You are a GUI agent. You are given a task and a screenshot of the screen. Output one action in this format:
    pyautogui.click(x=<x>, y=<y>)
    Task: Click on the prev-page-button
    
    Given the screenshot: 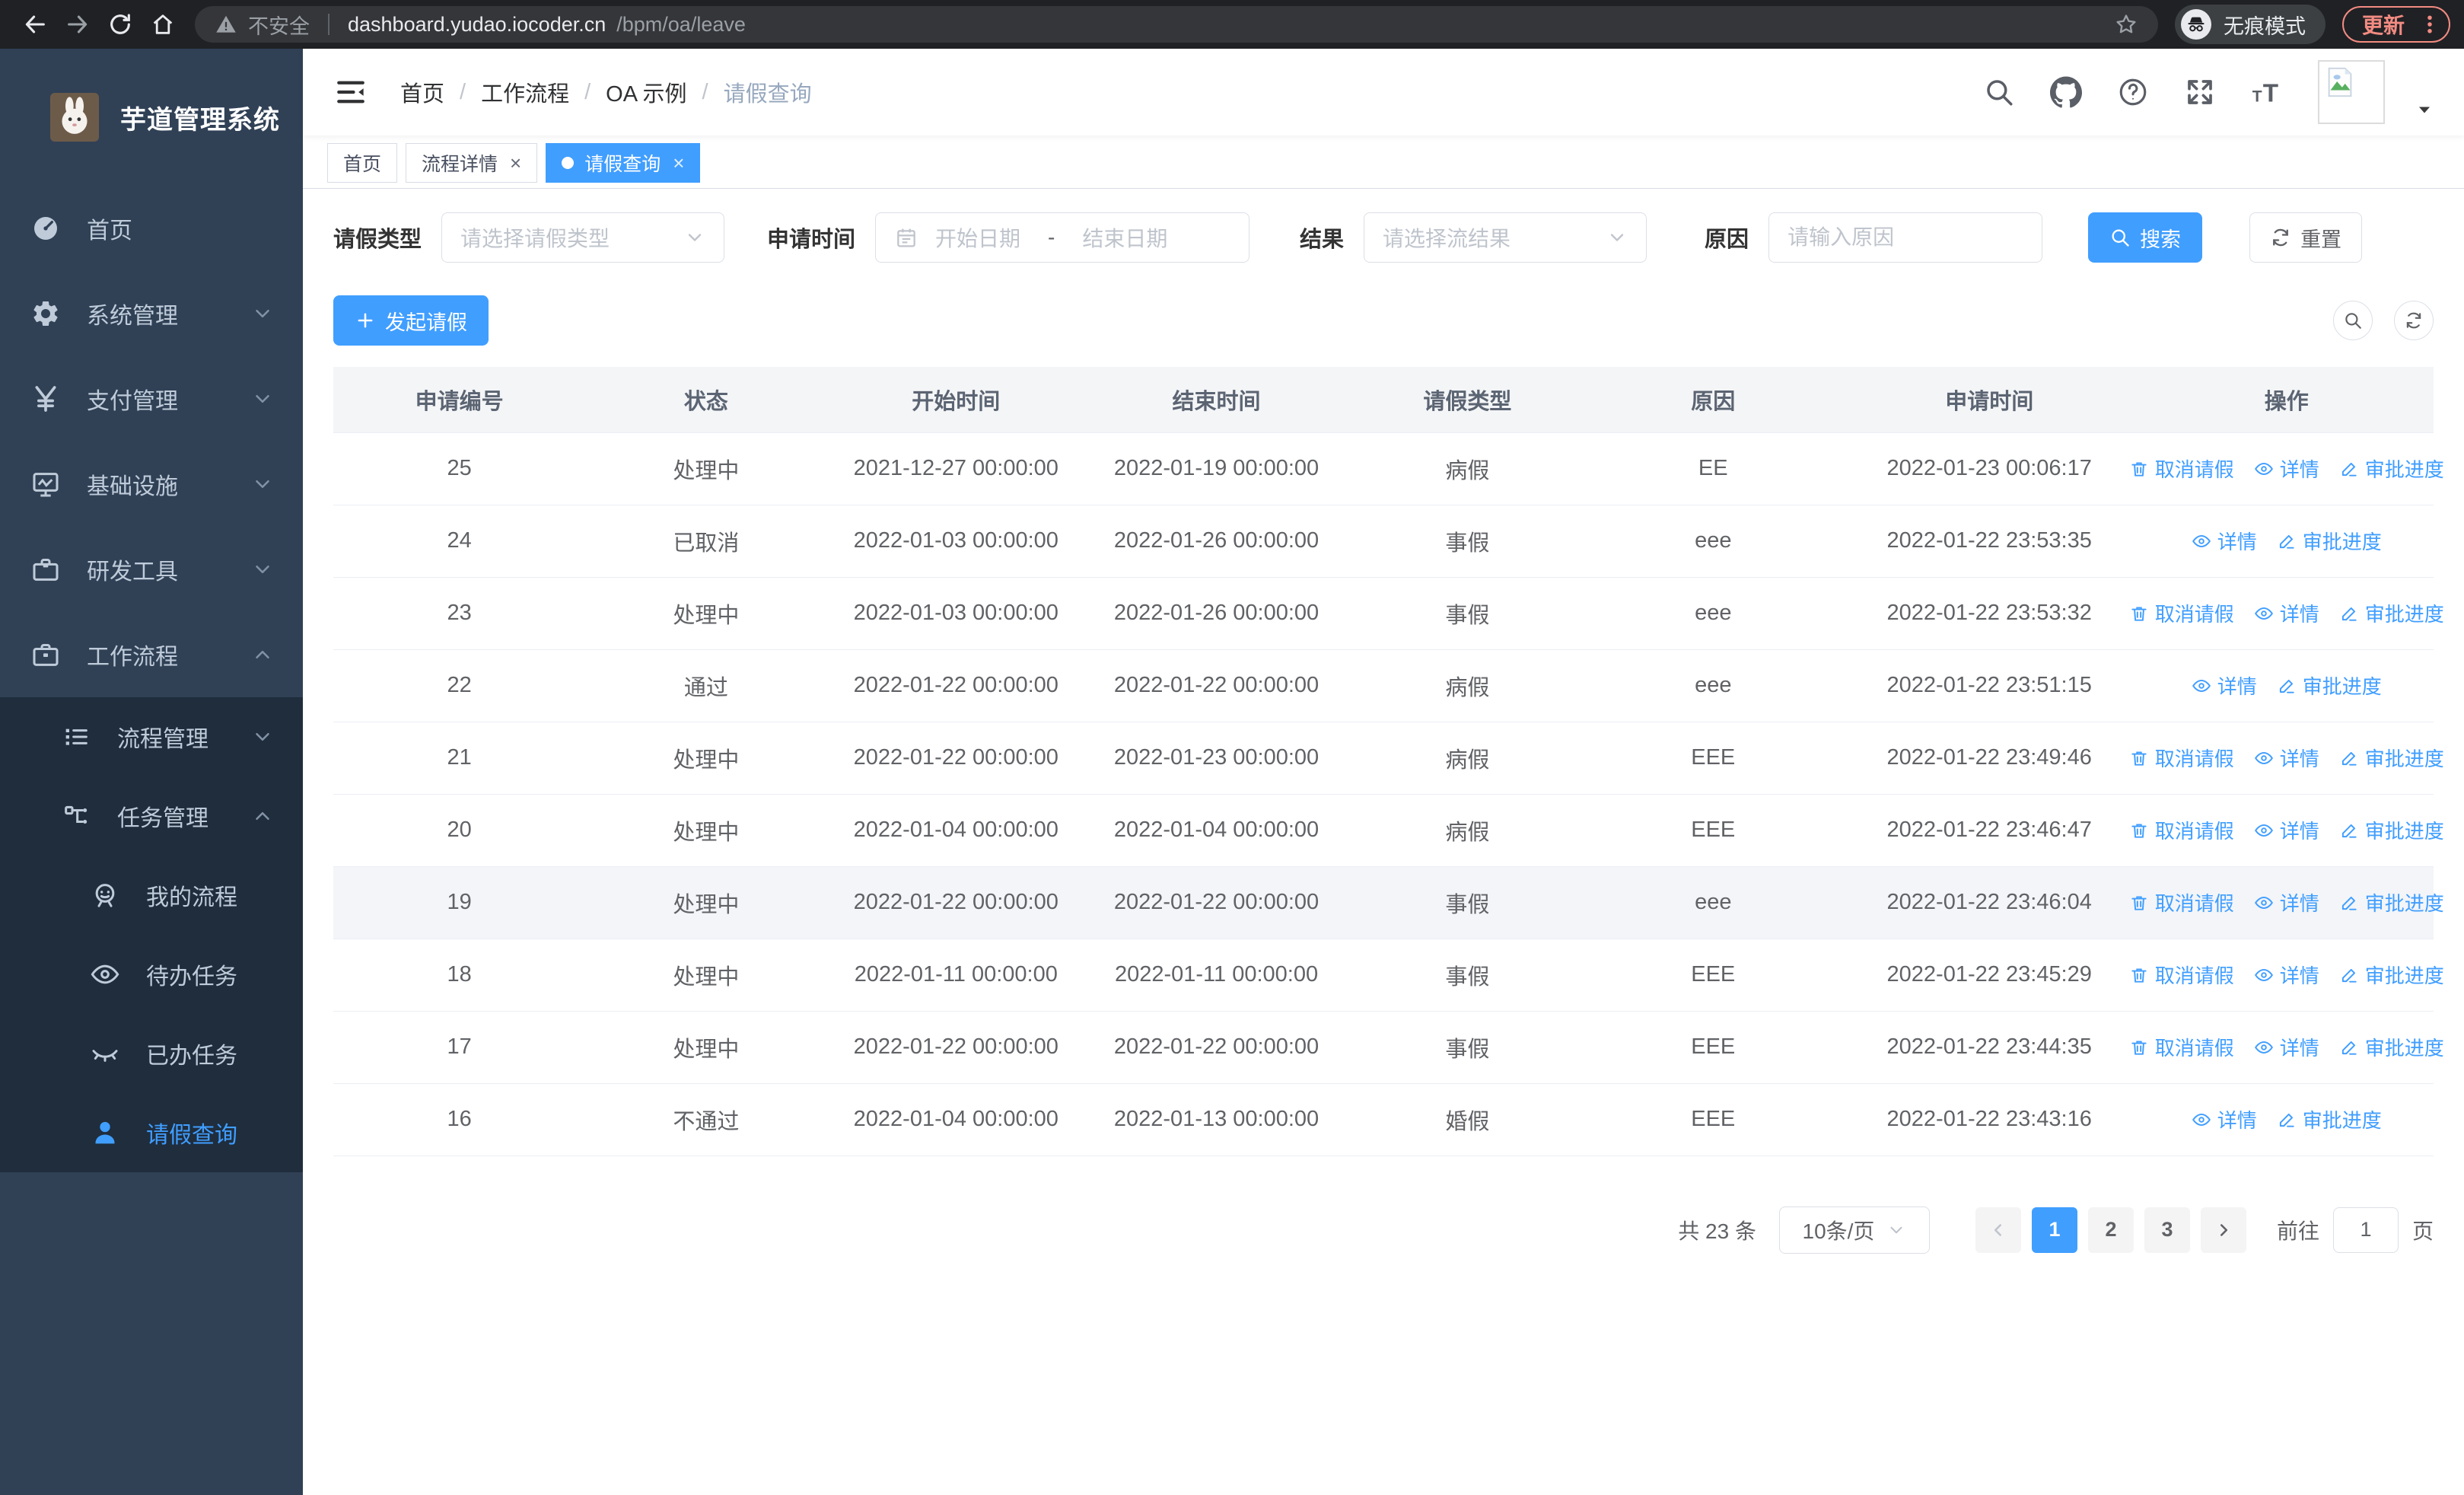 What is the action you would take?
    pyautogui.click(x=1998, y=1230)
    